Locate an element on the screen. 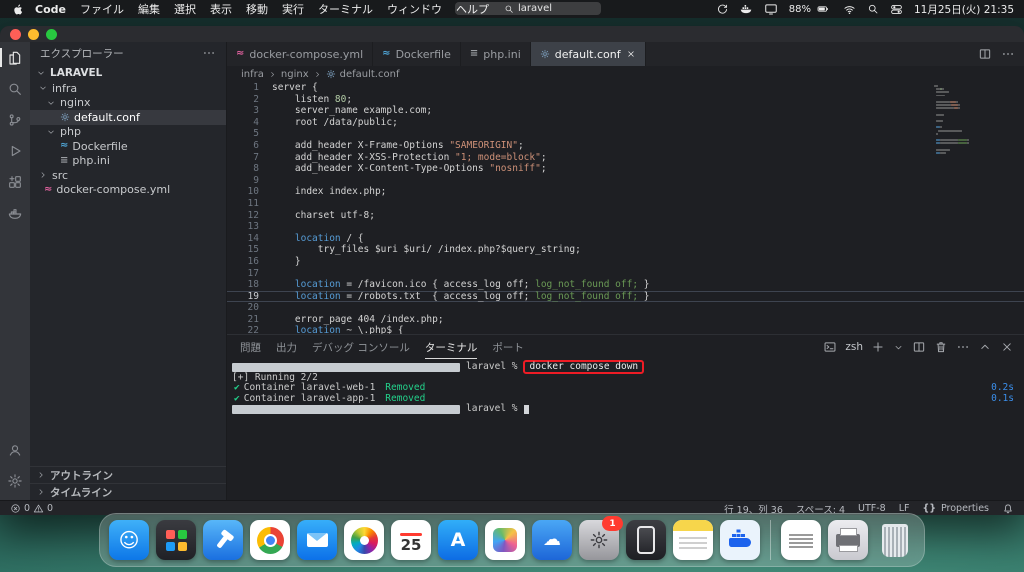 The image size is (1024, 572). dock-printer is located at coordinates (848, 540).